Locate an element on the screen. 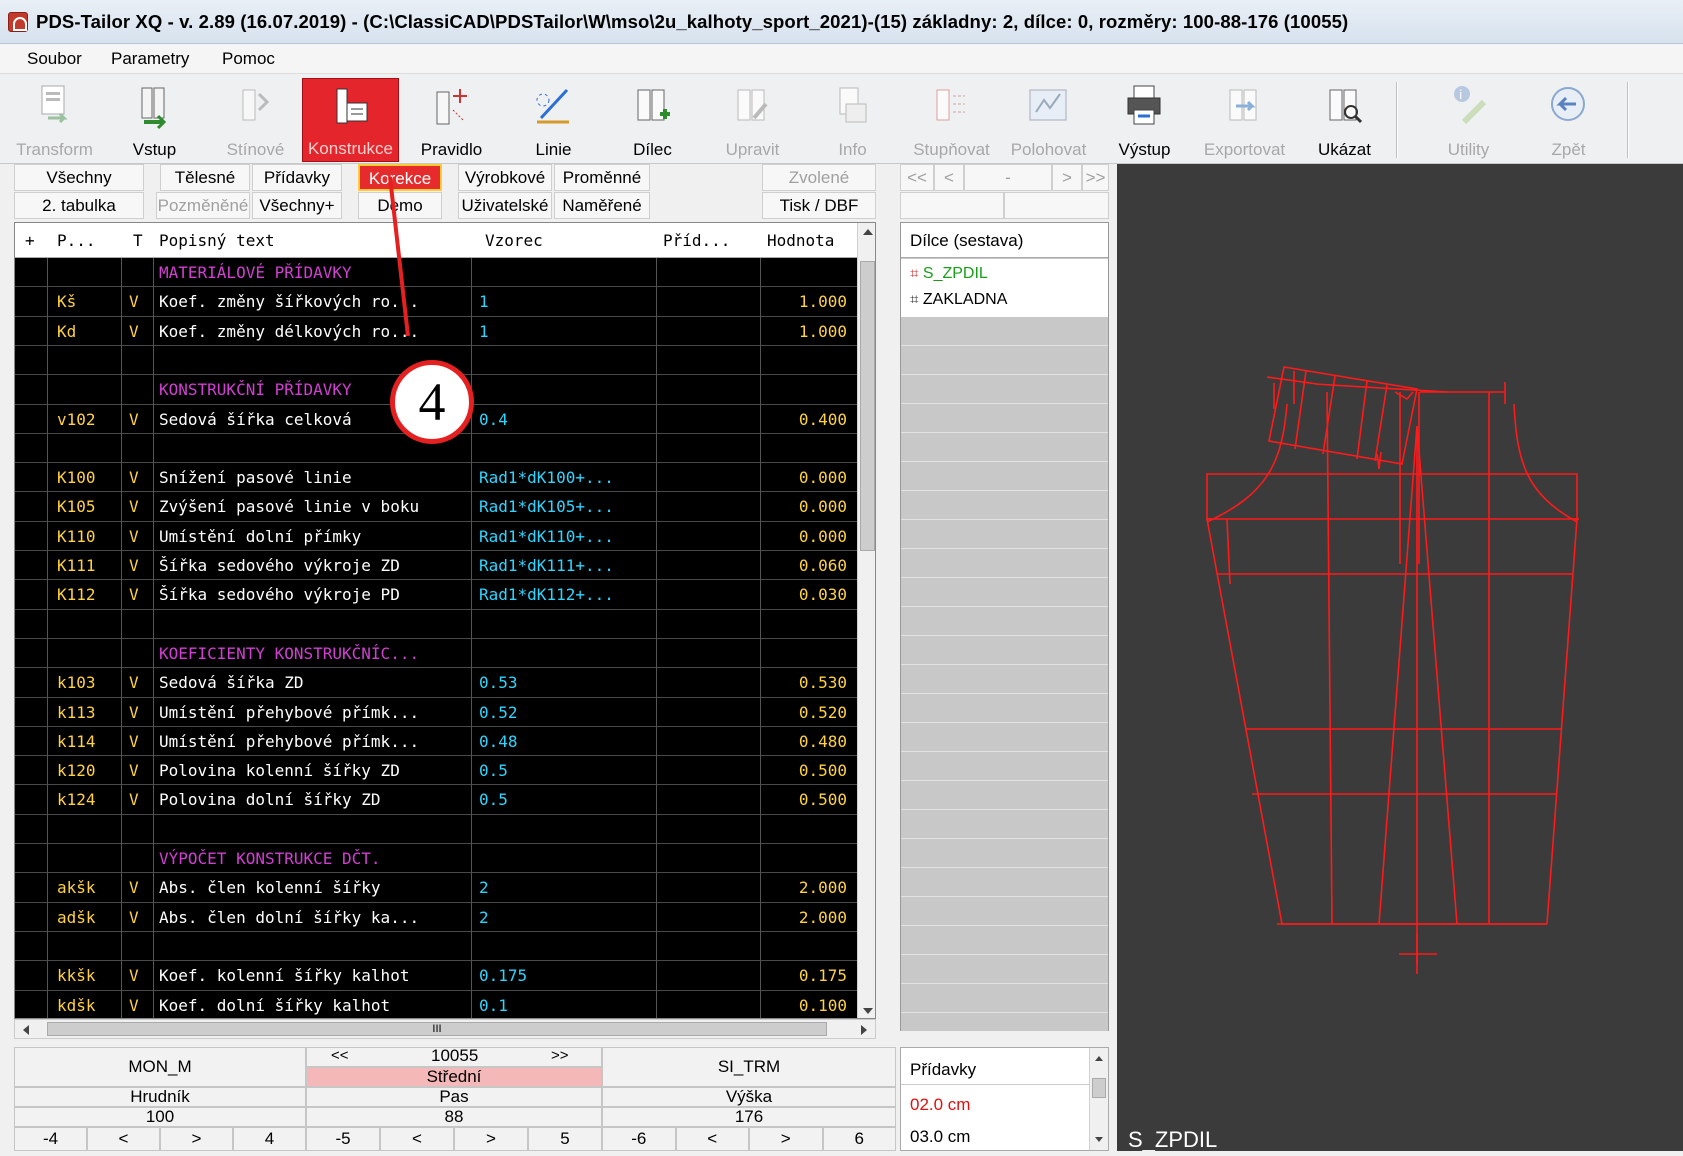 The image size is (1683, 1156). nav-prev-button: < is located at coordinates (949, 177).